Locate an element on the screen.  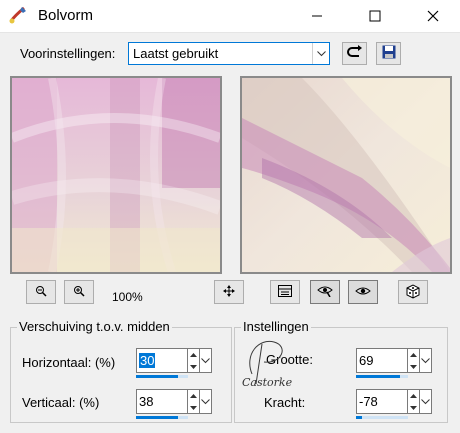
zoom-in-button is located at coordinates (79, 292).